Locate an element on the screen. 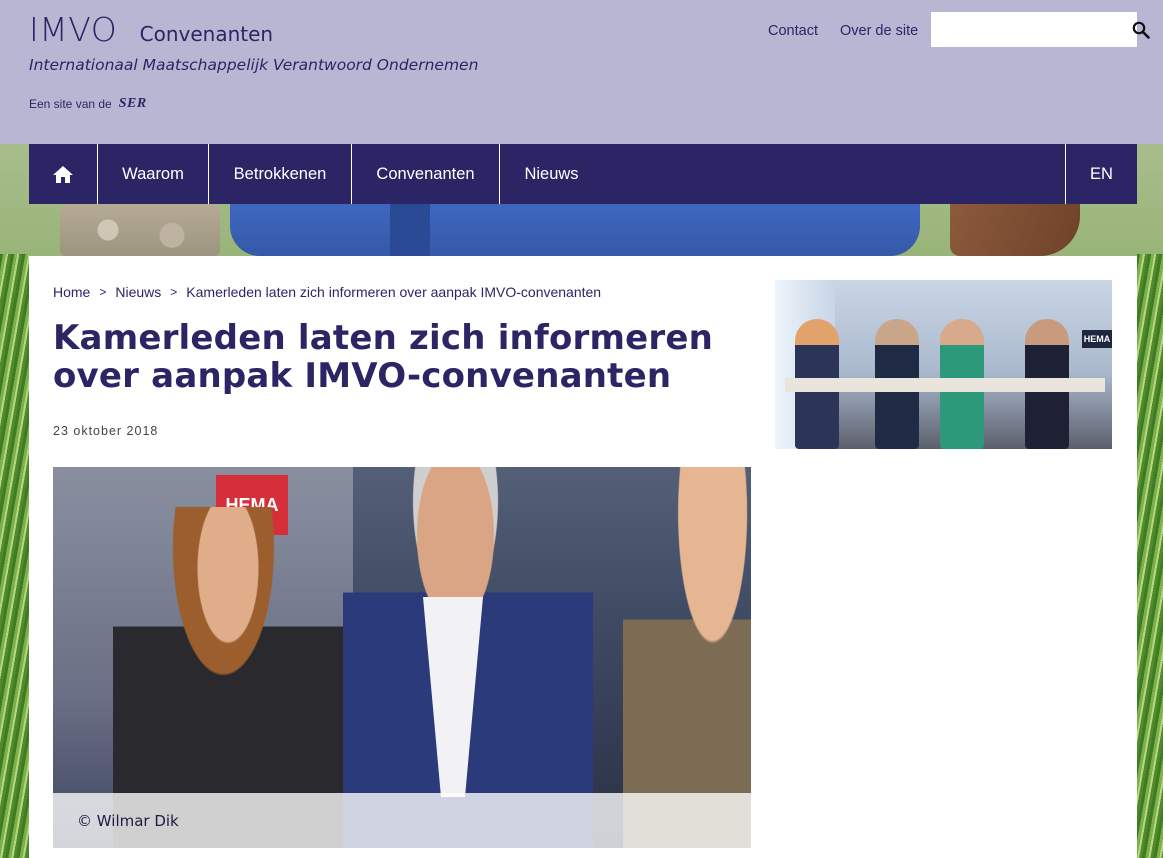 The width and height of the screenshot is (1163, 858). site-of-ser: Een site van de SER is located at coordinates (88, 104).